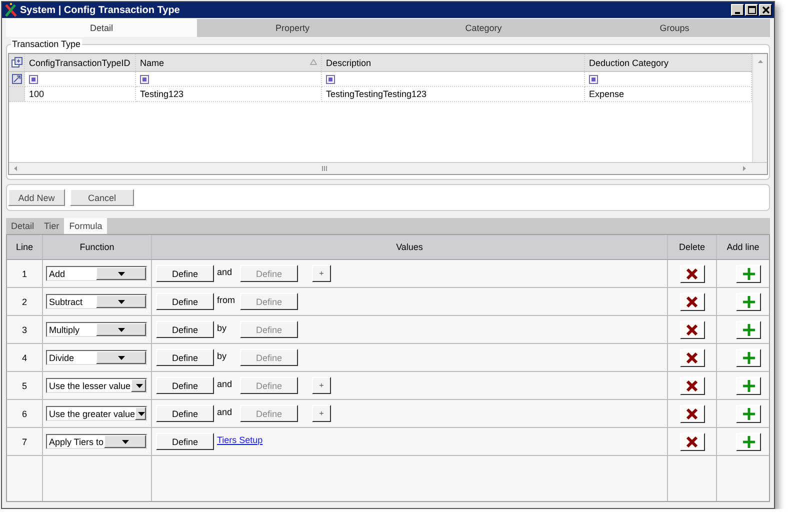 Image resolution: width=790 pixels, height=520 pixels. What do you see at coordinates (96, 357) in the screenshot?
I see `function-dropdown: Divide` at bounding box center [96, 357].